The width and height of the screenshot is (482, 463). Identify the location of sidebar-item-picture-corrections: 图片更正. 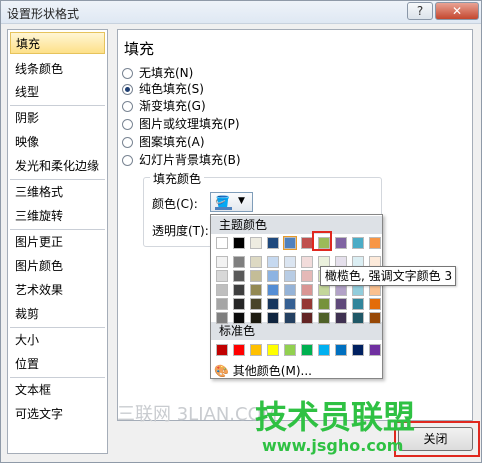
(57, 242).